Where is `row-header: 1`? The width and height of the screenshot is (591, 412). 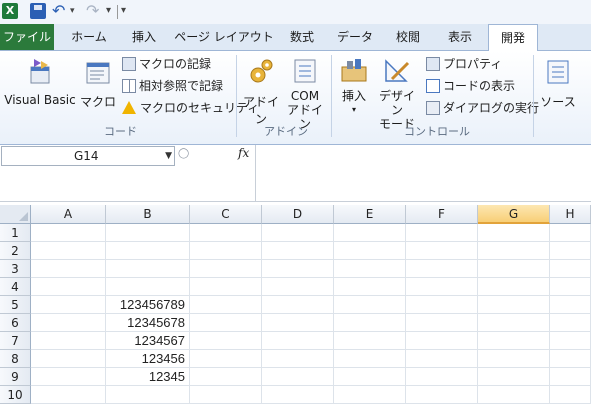 row-header: 1 is located at coordinates (15, 233).